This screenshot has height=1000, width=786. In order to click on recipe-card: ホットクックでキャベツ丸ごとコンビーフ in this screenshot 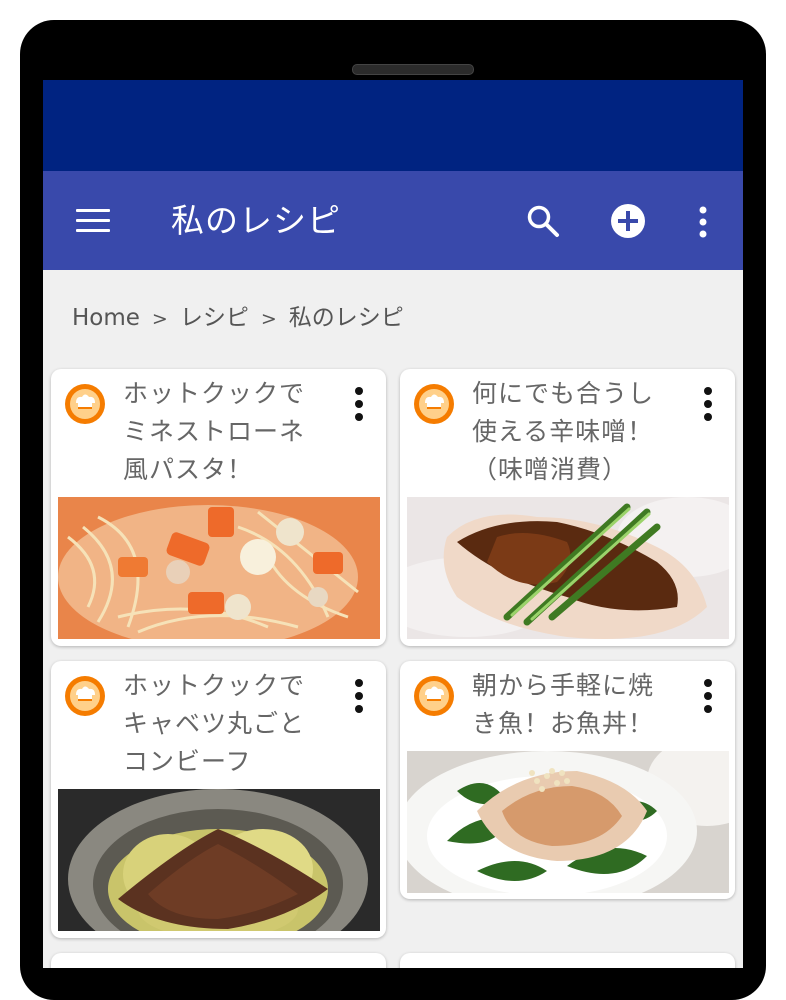, I will do `click(218, 799)`.